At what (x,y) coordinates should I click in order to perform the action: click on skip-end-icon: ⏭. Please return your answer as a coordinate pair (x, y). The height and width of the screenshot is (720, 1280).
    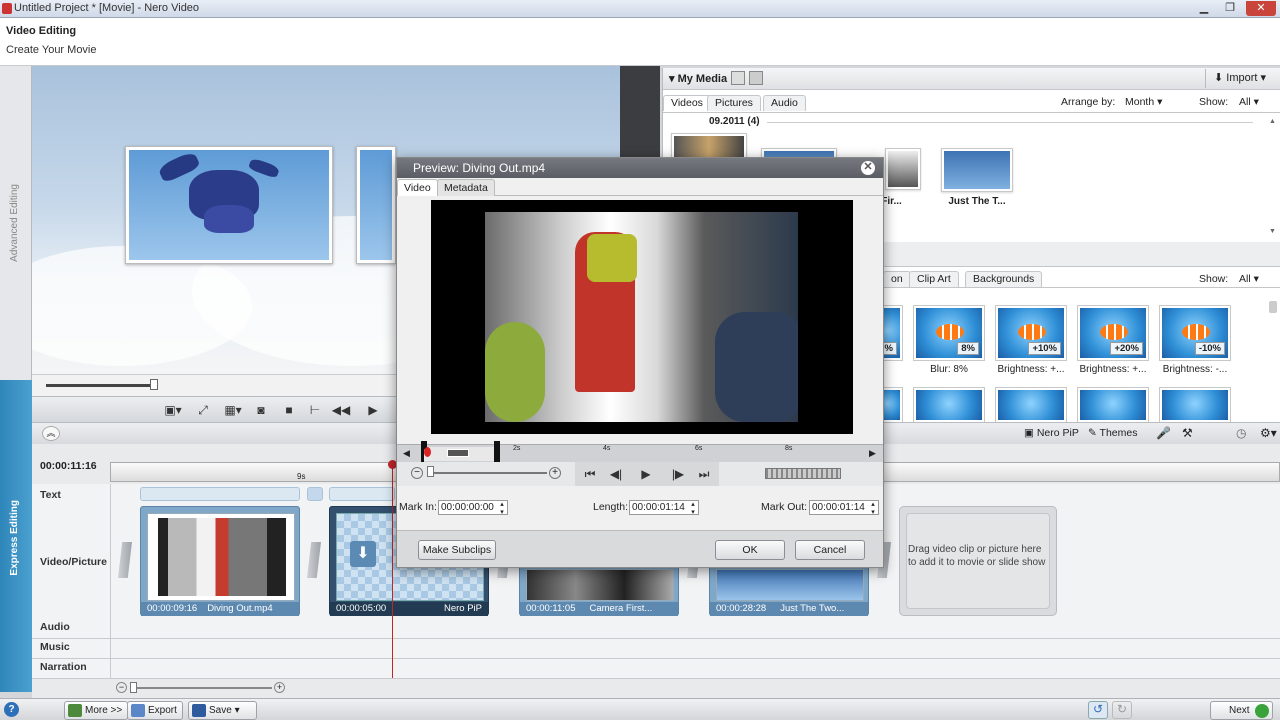
    Looking at the image, I should click on (704, 474).